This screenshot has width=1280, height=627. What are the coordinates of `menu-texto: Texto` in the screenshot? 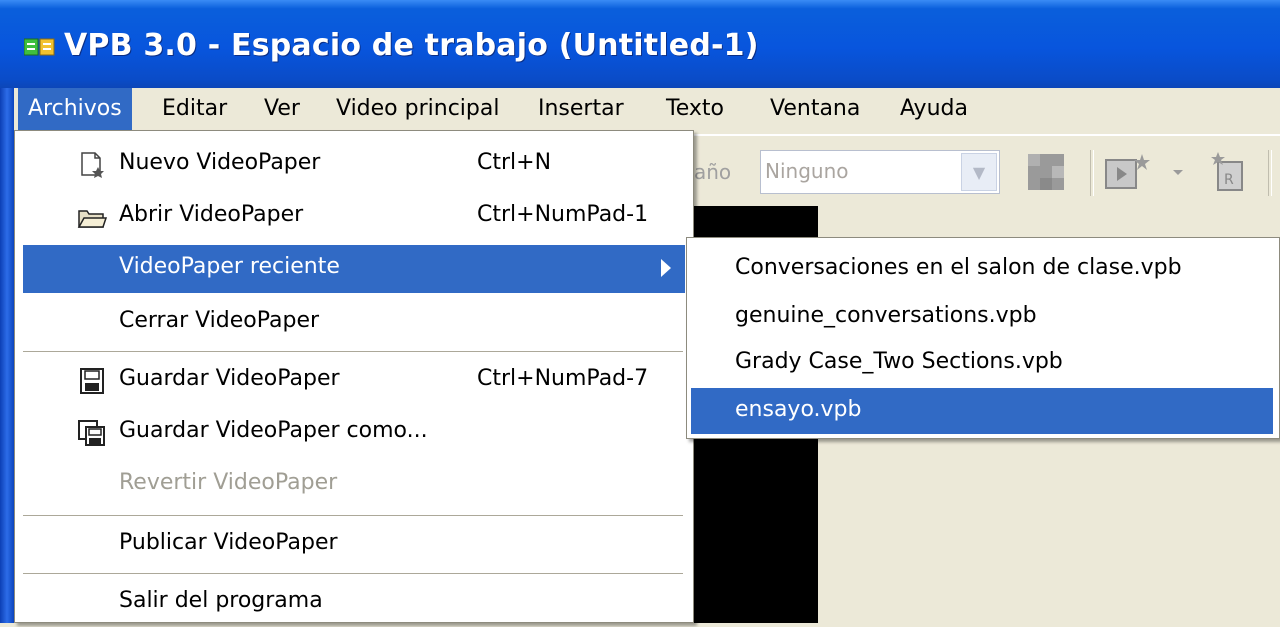 It's located at (695, 109).